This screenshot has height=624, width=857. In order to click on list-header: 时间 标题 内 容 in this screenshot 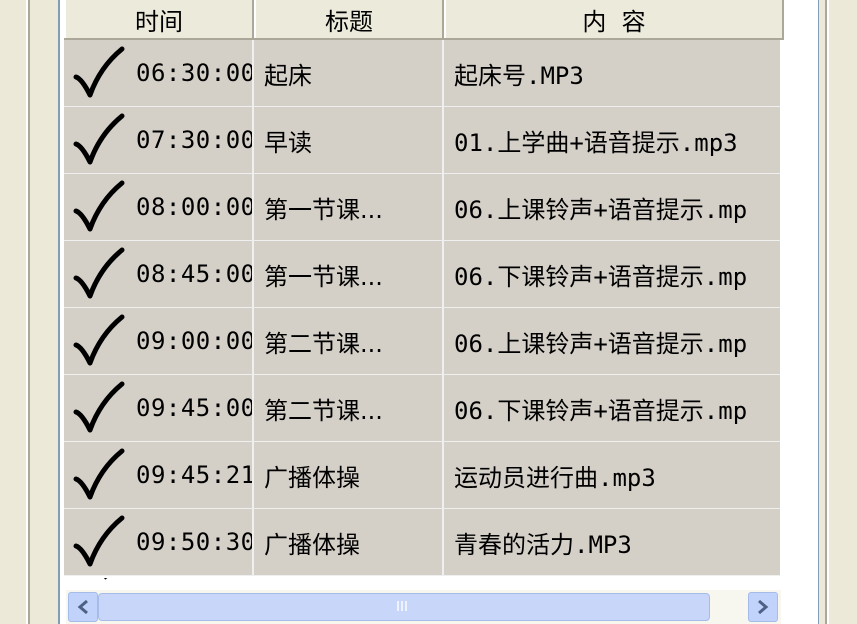, I will do `click(424, 20)`.